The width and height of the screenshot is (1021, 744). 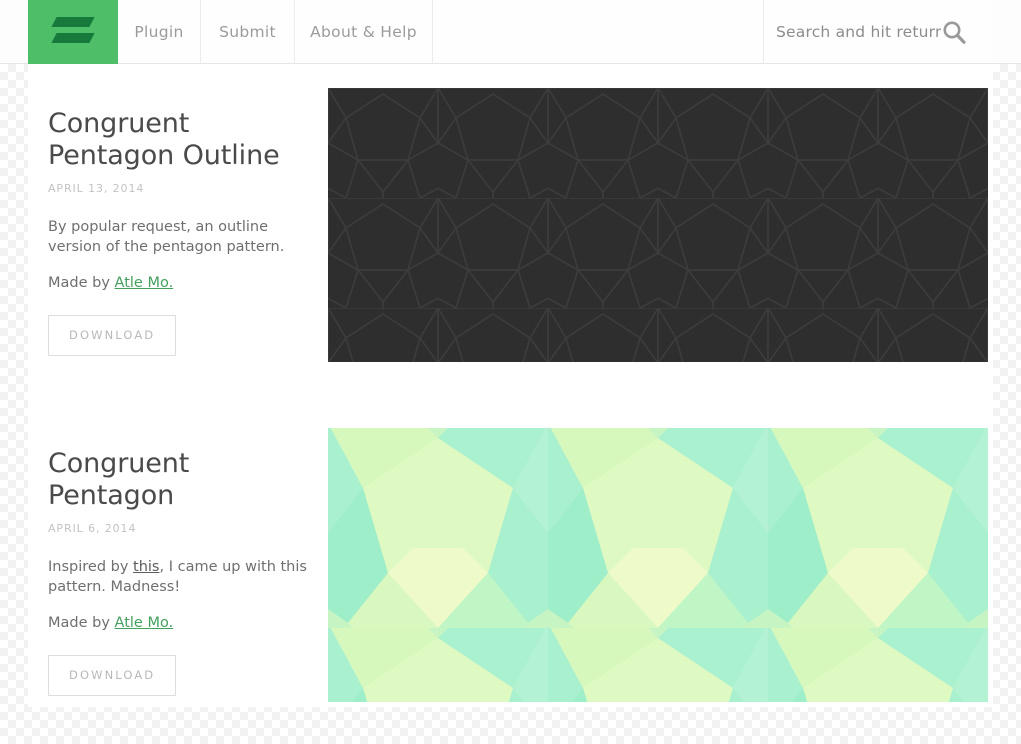 What do you see at coordinates (73, 38) in the screenshot?
I see `logo-bar-bottom-icon` at bounding box center [73, 38].